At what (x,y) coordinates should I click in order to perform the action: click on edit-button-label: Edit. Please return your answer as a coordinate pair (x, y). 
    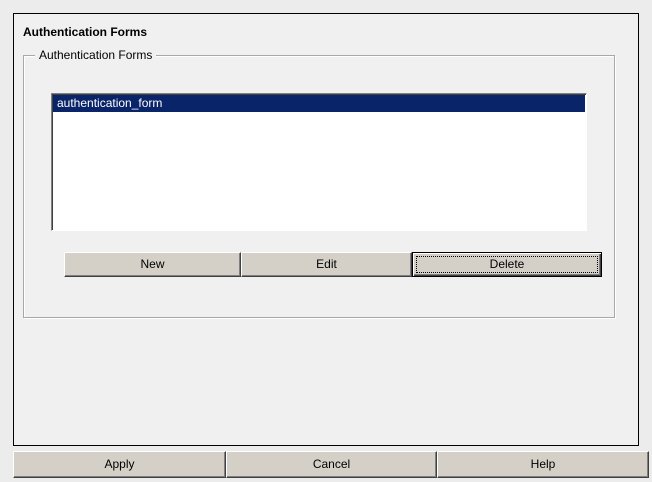
    Looking at the image, I should click on (326, 264).